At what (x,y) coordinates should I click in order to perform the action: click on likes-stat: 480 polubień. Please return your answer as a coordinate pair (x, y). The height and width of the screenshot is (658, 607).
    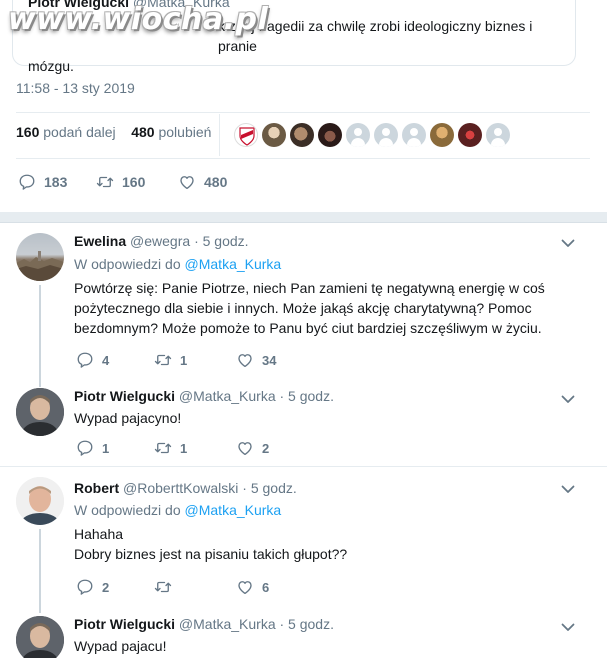
    Looking at the image, I should click on (171, 132).